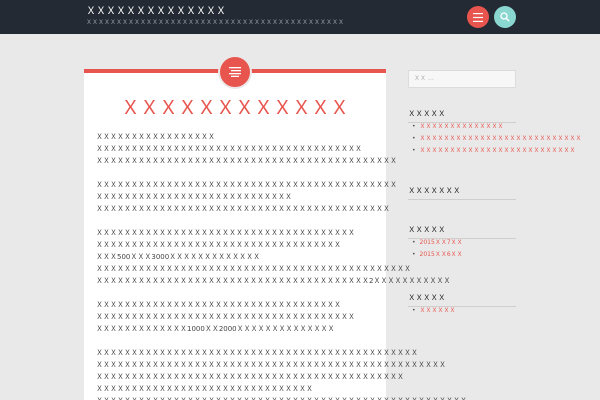 The width and height of the screenshot is (600, 400). I want to click on search-icon, so click(505, 17).